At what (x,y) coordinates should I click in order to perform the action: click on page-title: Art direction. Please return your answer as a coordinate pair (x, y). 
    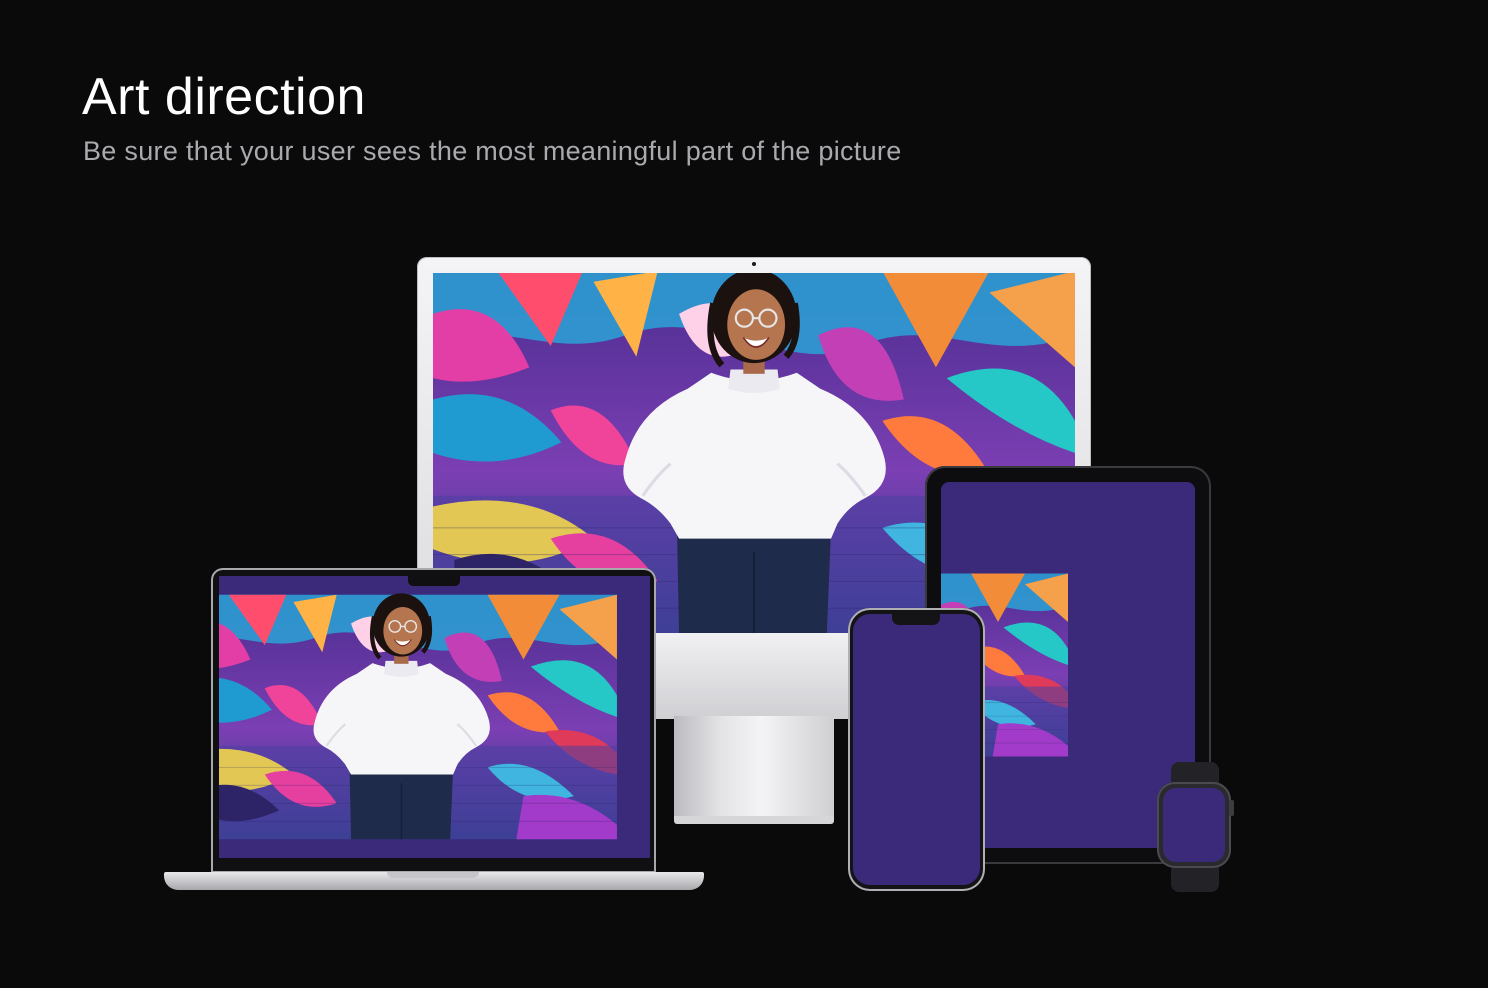
    Looking at the image, I should click on (224, 97).